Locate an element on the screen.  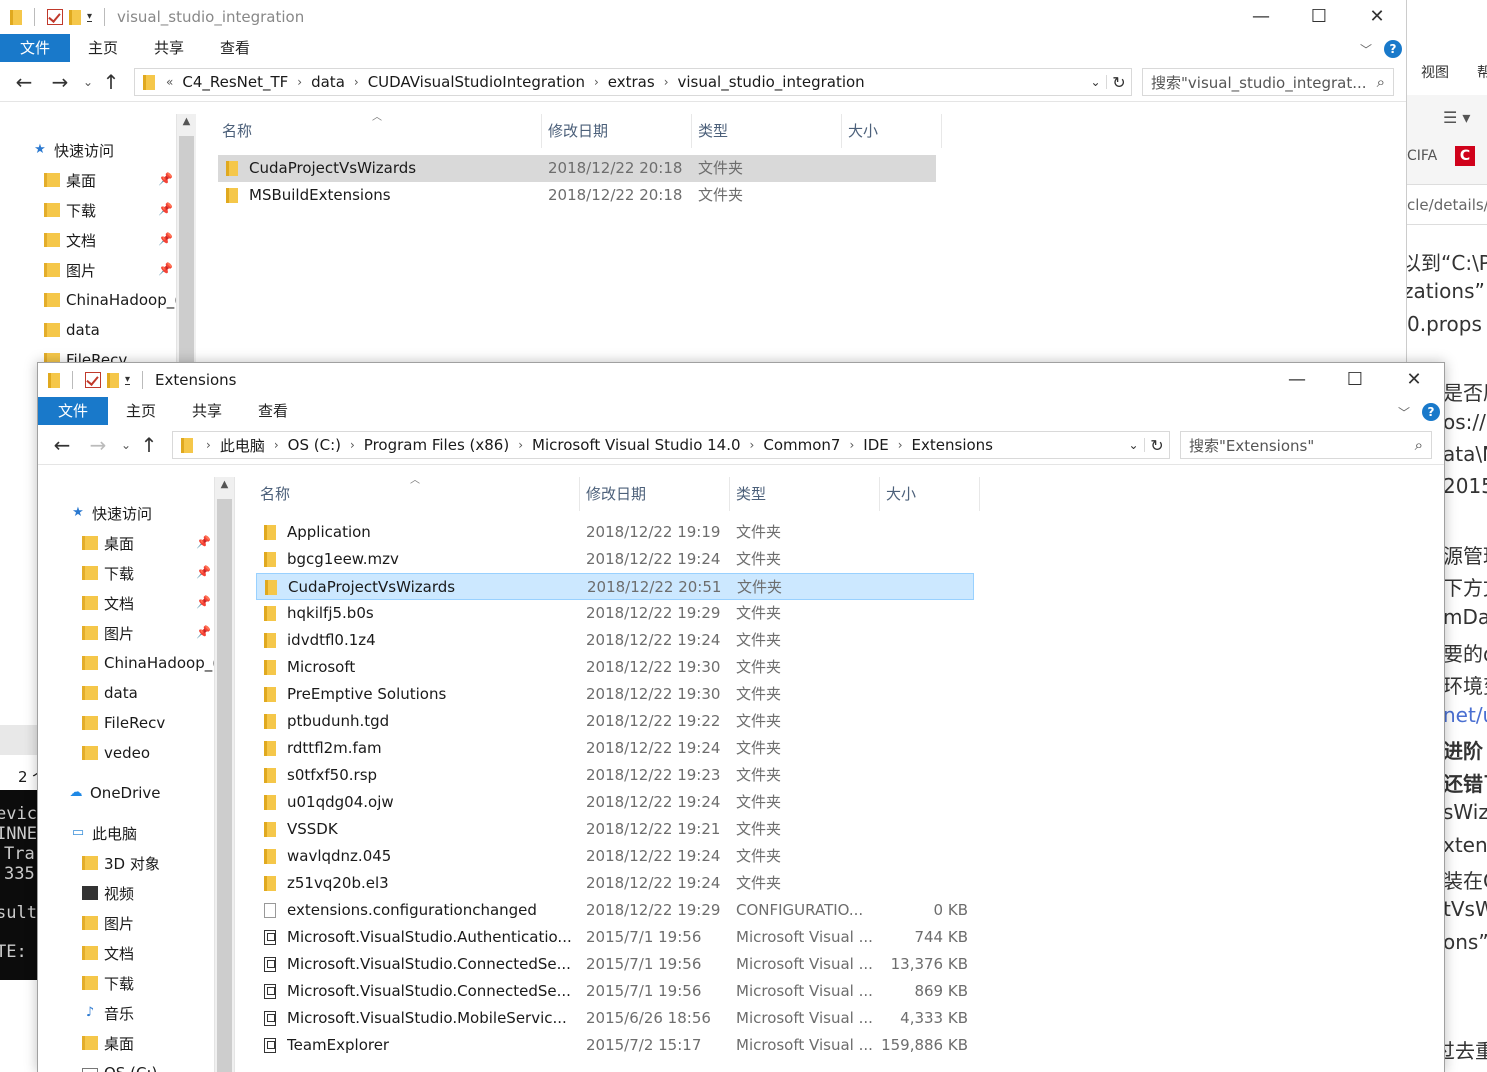
maximize-button: ☐ is located at coordinates (1355, 380).